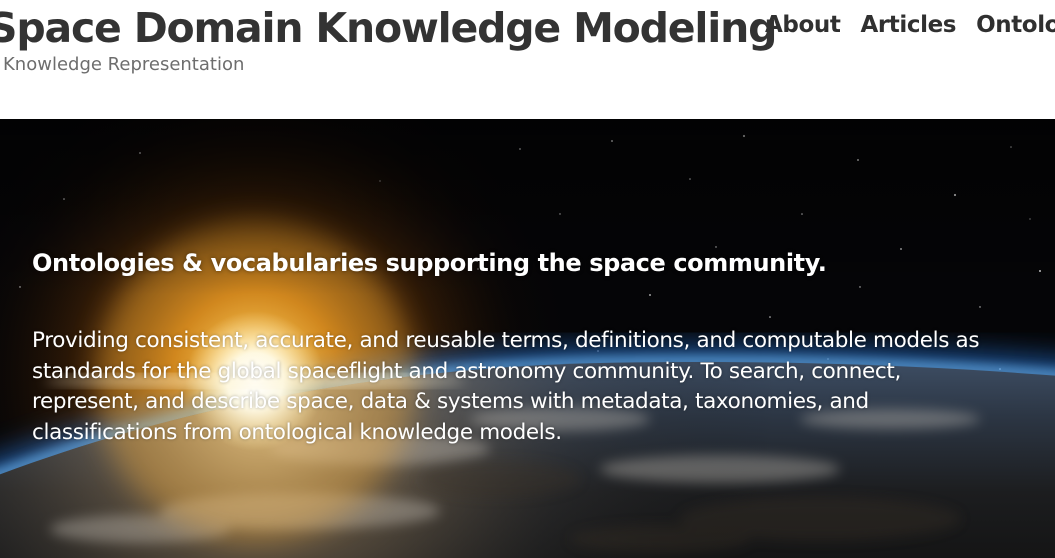 The width and height of the screenshot is (1055, 558). Describe the element at coordinates (294, 263) in the screenshot. I see `hero-heading-vocabularies: vocabularies` at that location.